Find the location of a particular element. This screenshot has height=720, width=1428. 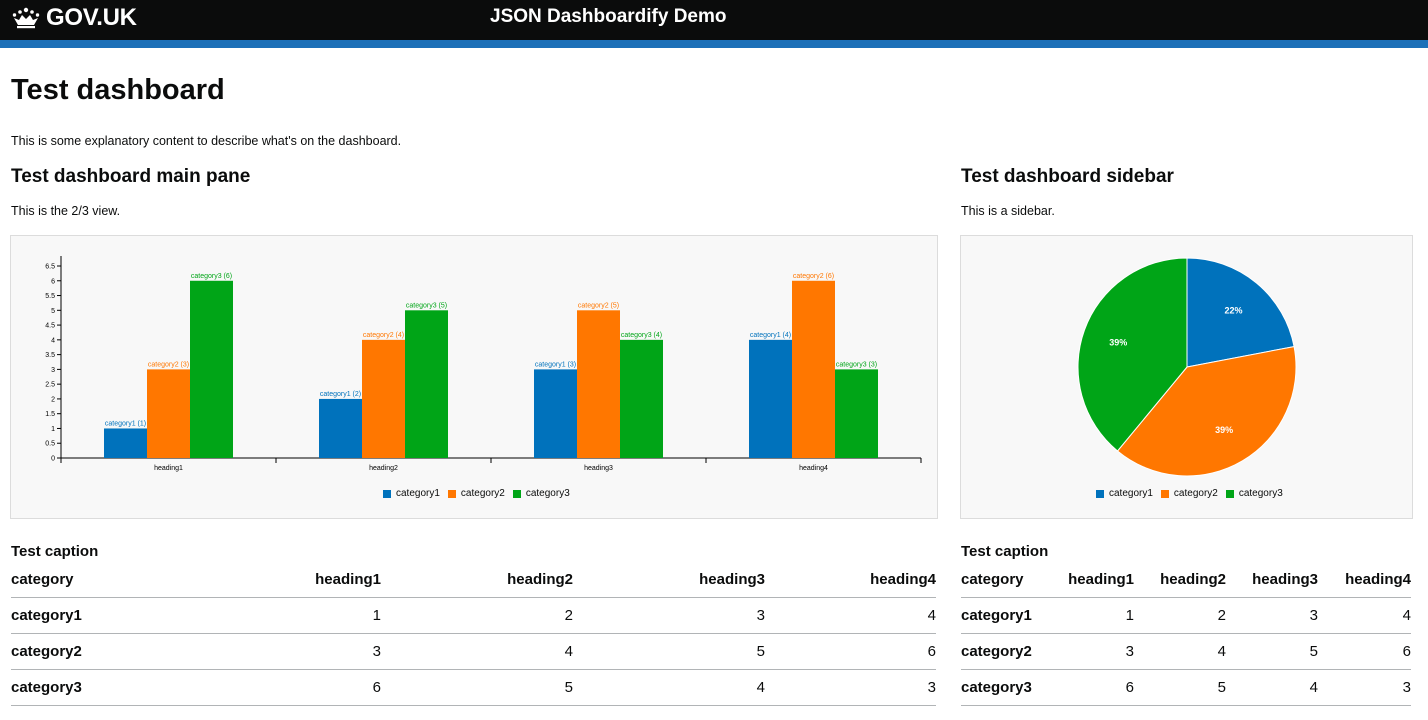

pie-chart-legend: category1 category2 category3 is located at coordinates (1193, 493).